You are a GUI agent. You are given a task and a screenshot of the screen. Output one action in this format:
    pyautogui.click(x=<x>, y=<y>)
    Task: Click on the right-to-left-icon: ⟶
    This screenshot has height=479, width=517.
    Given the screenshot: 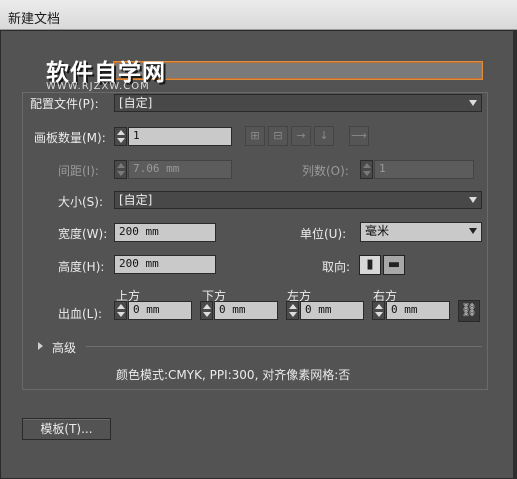 What is the action you would take?
    pyautogui.click(x=359, y=135)
    